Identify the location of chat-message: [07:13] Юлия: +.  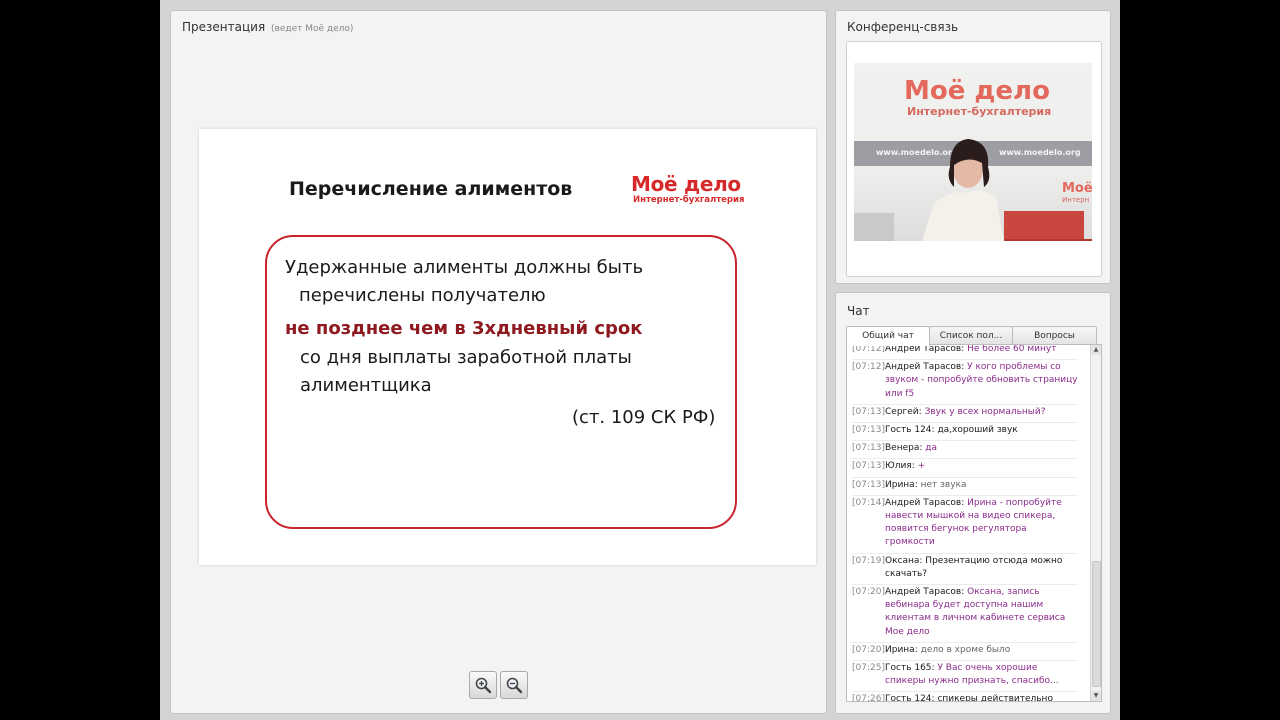
(965, 468).